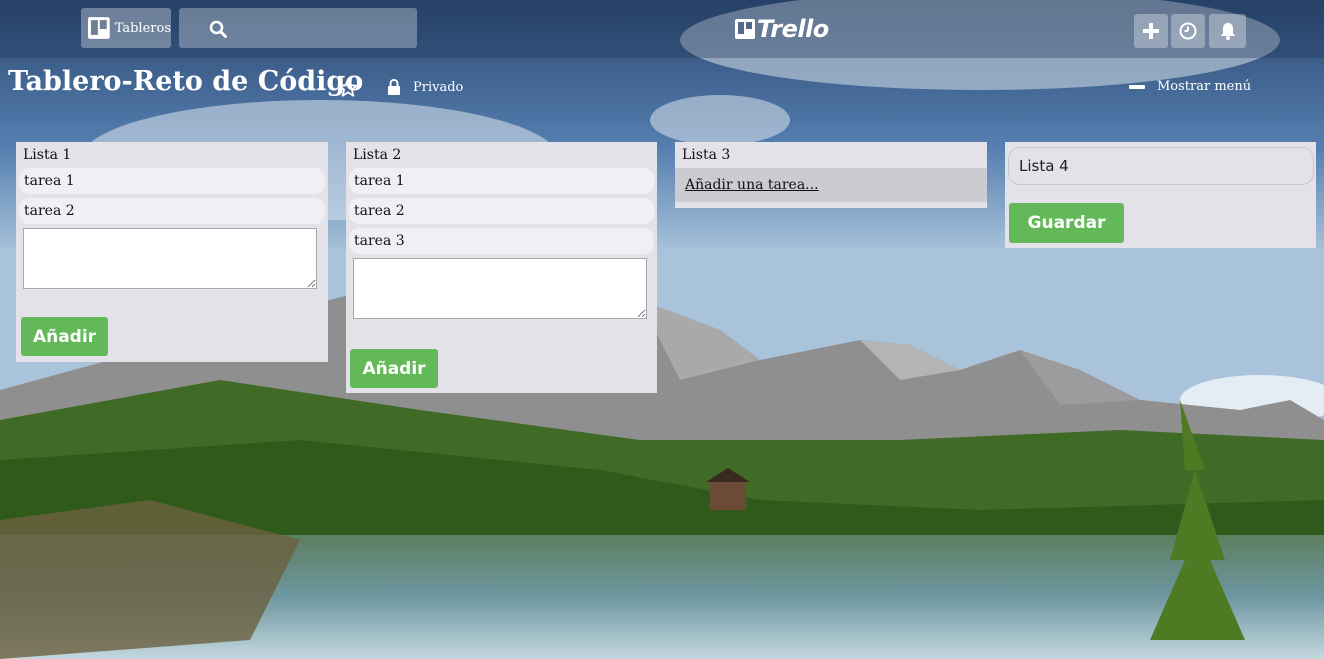  I want to click on minus-icon, so click(1137, 86).